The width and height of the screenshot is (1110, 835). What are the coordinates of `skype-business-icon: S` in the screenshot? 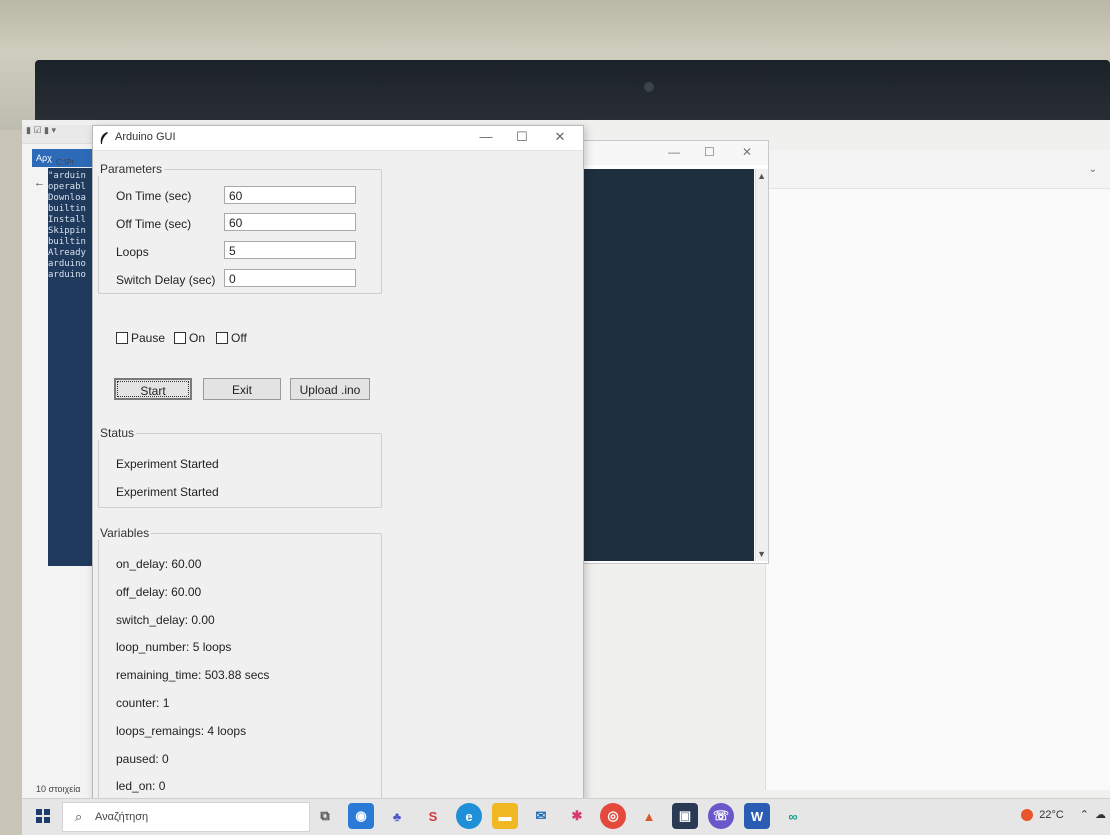 It's located at (433, 816).